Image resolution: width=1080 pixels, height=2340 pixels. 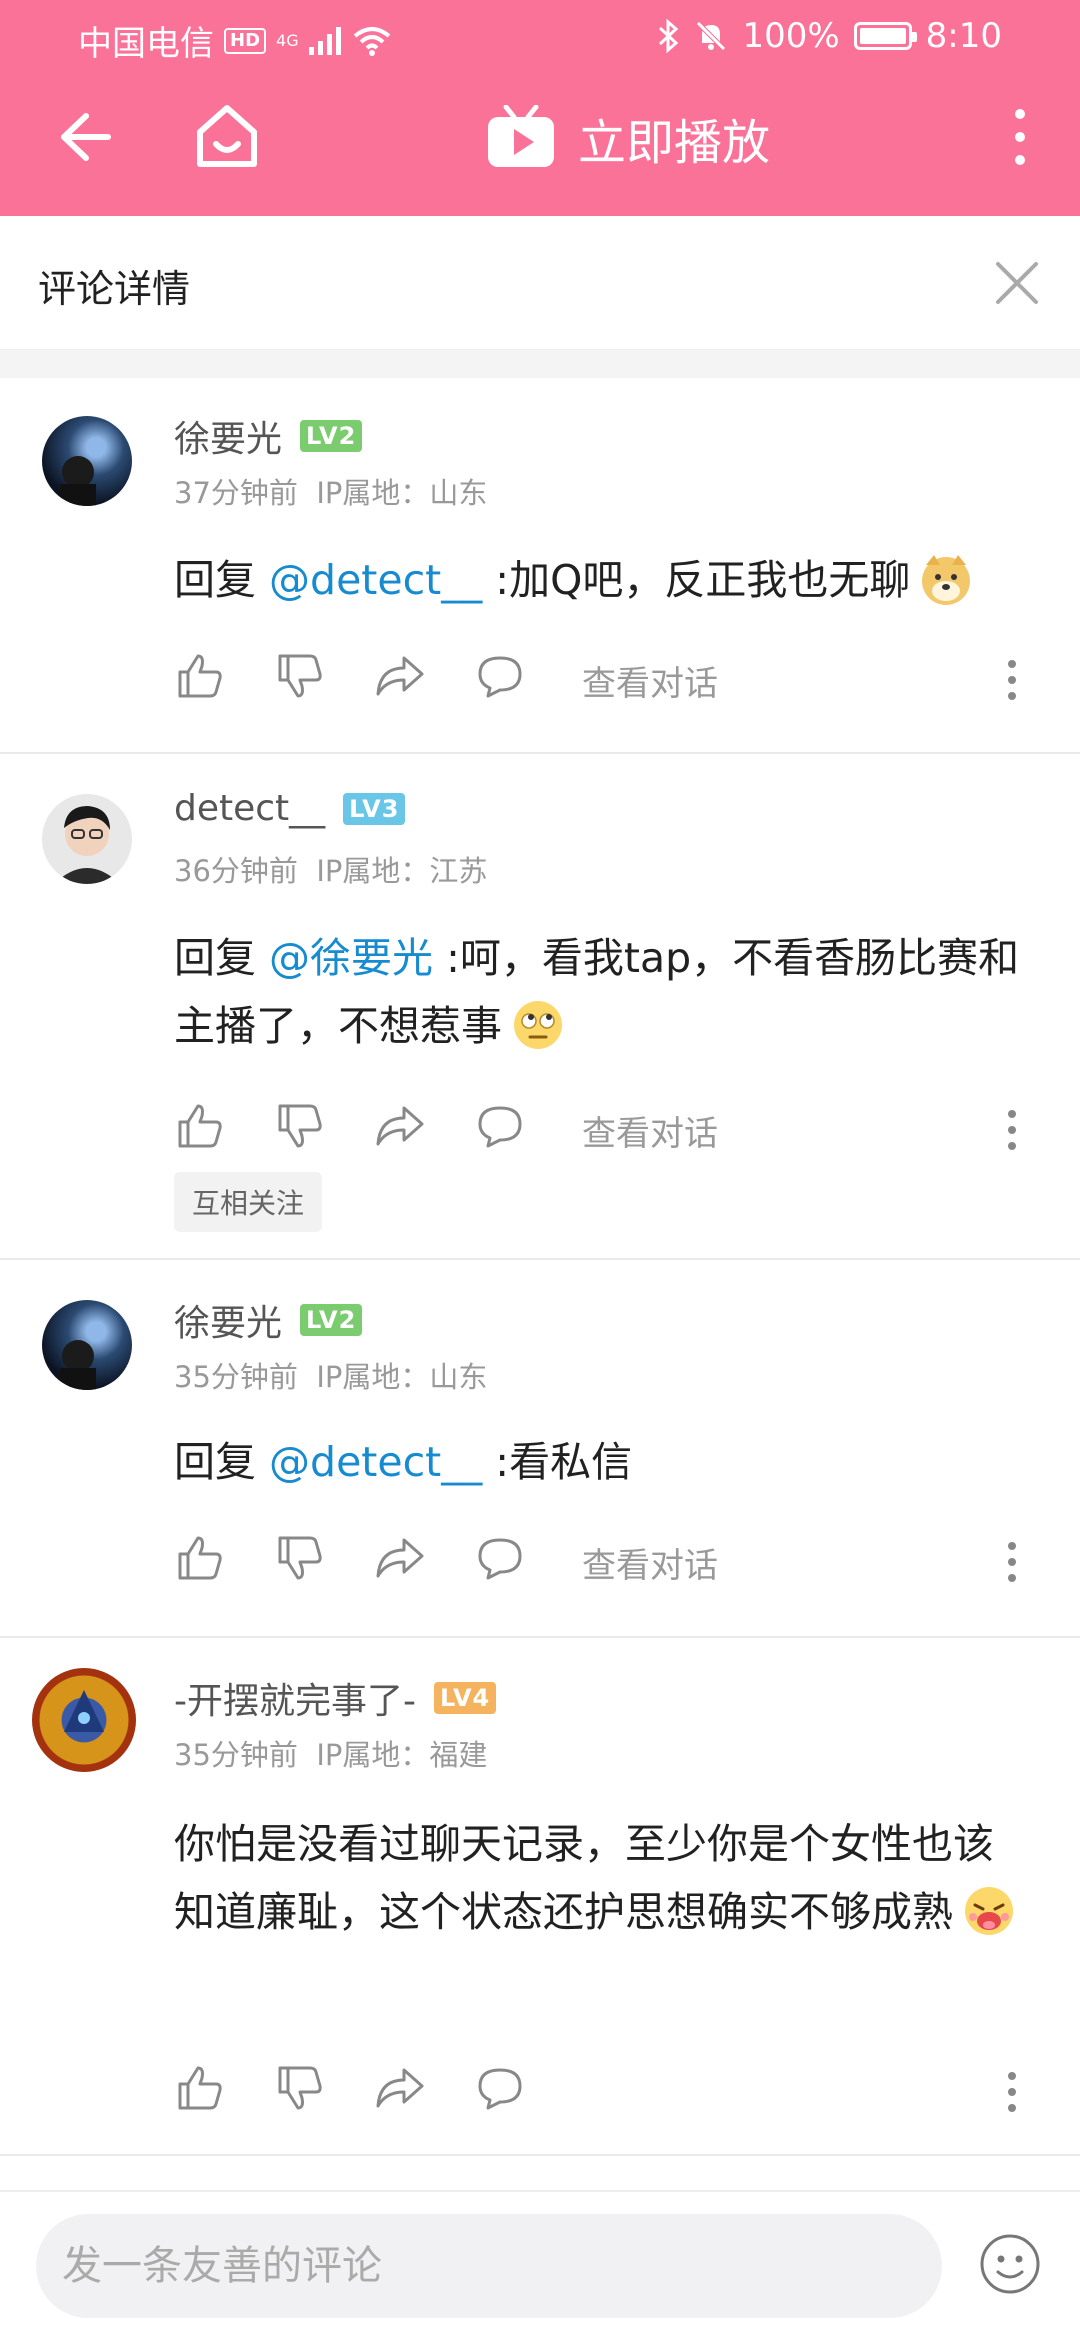 I want to click on doge-emoji-icon, so click(x=946, y=580).